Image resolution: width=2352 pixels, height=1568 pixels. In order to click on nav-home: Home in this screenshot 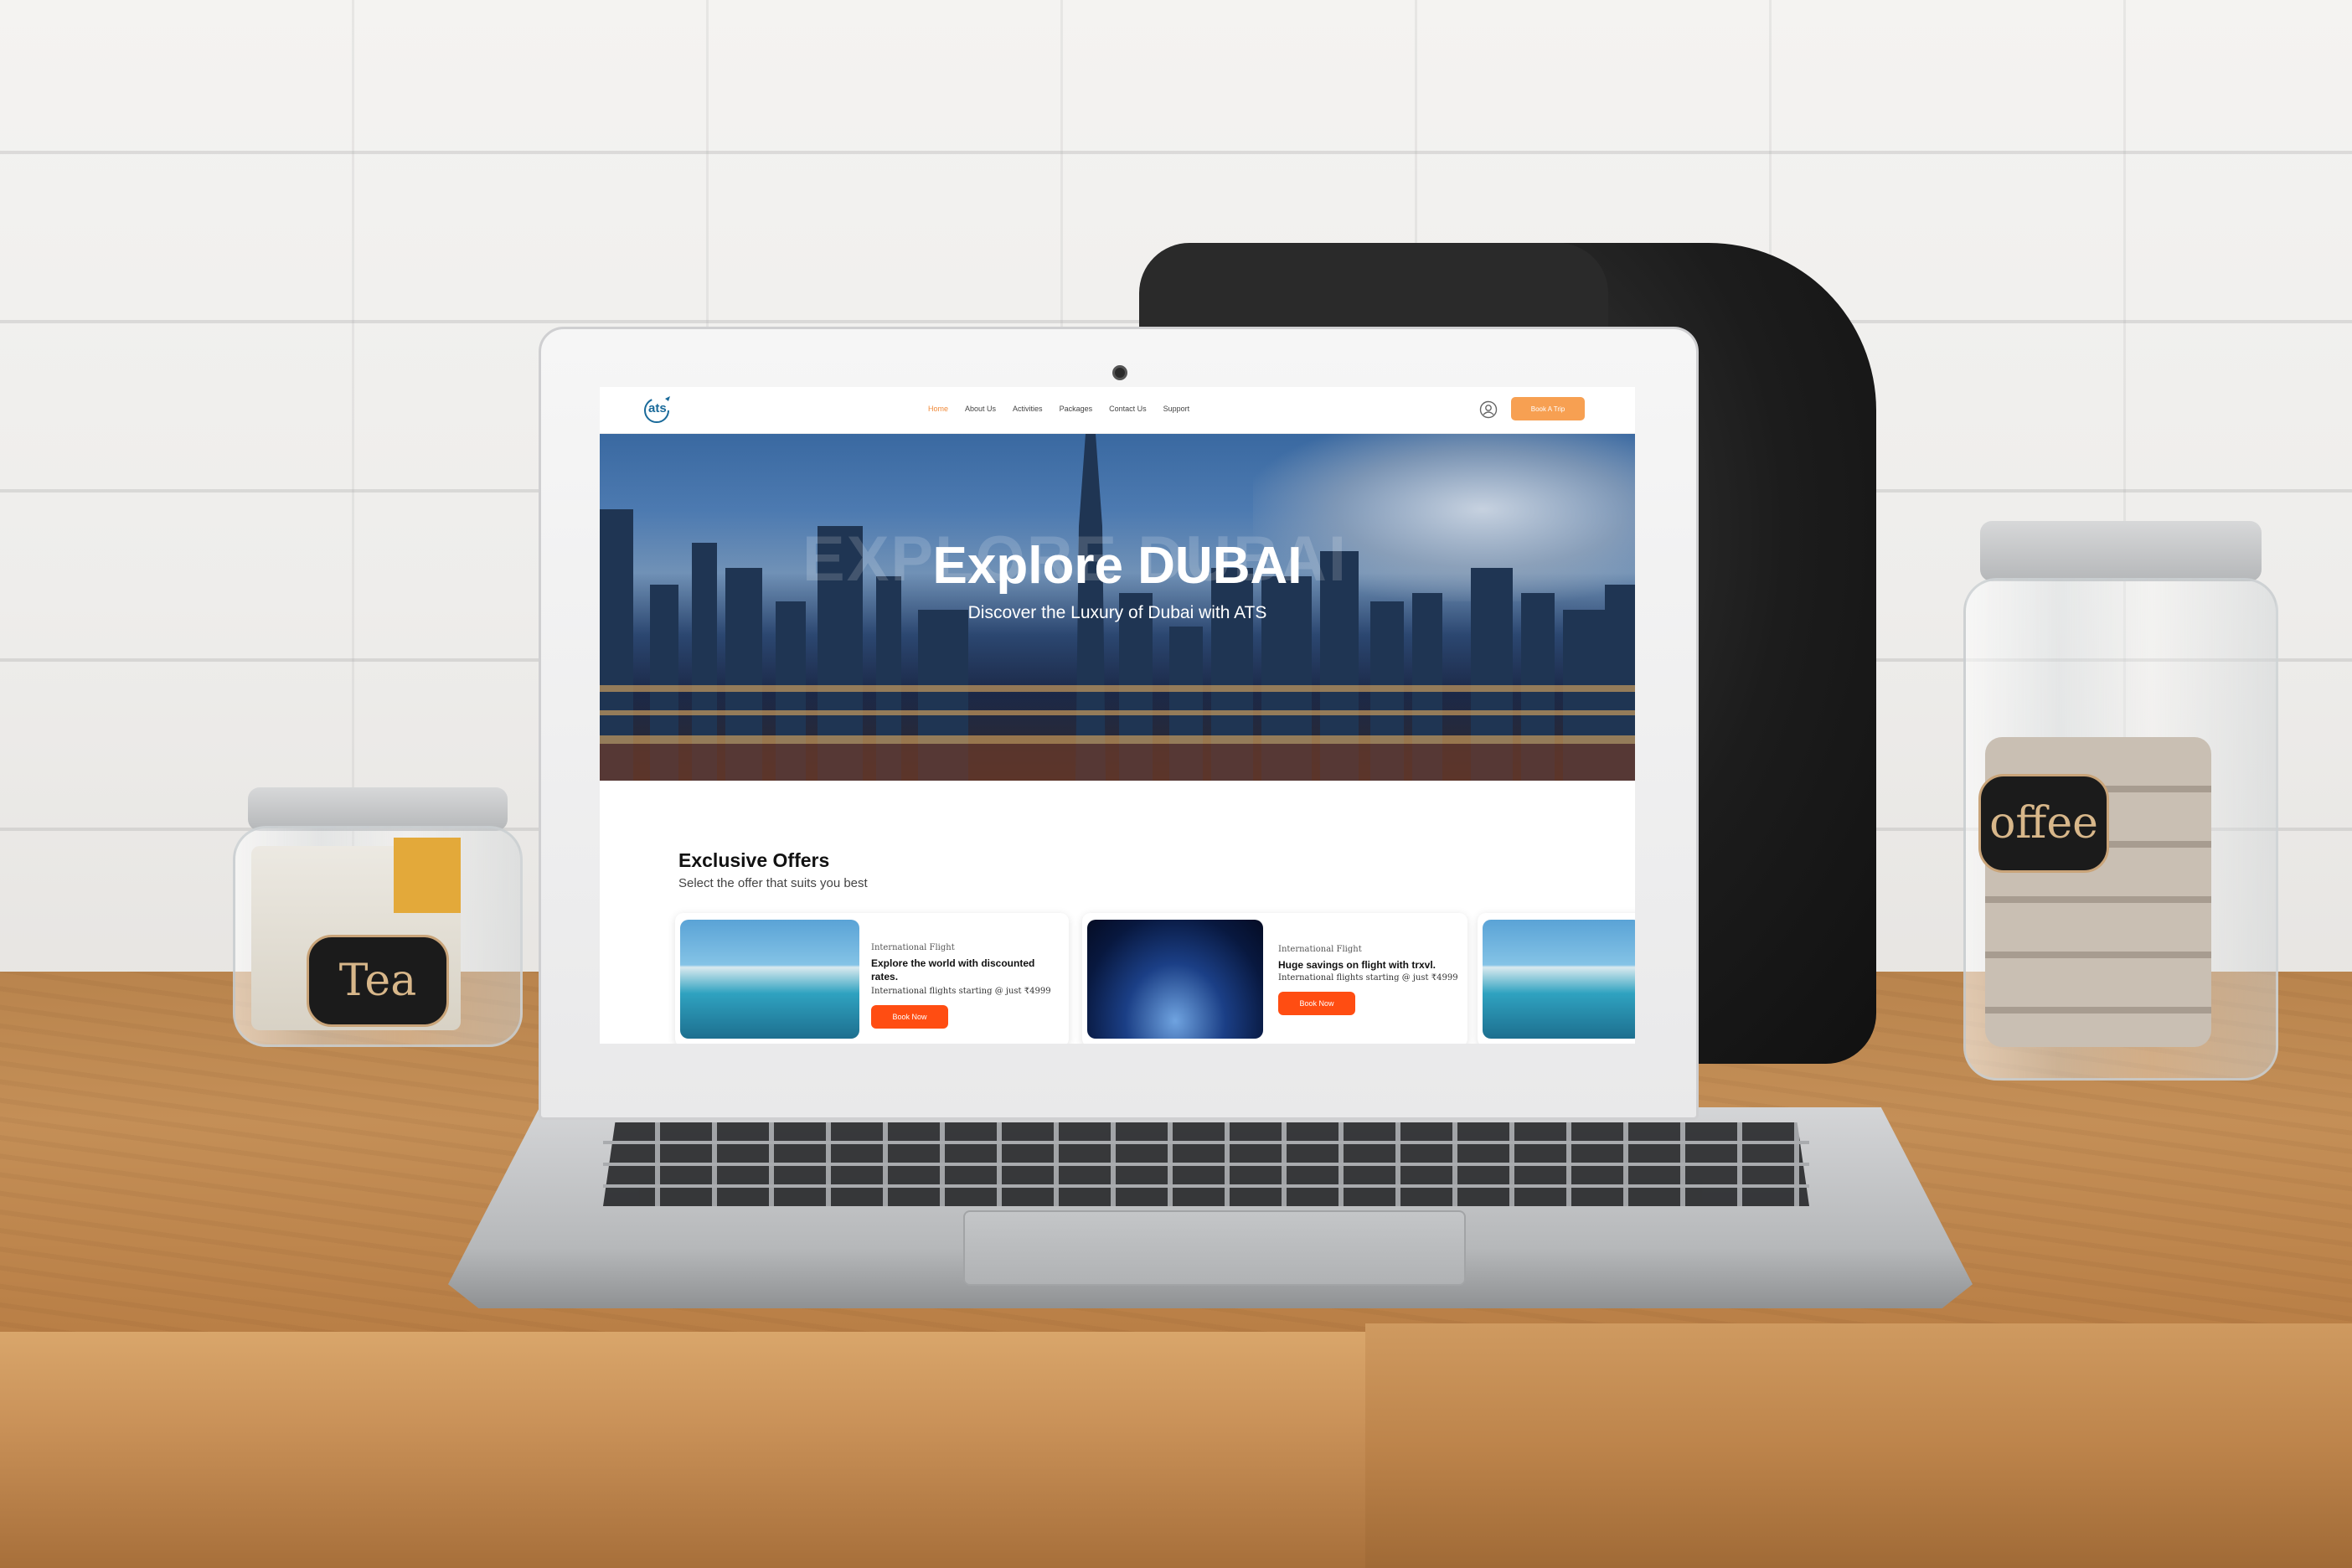, I will do `click(938, 409)`.